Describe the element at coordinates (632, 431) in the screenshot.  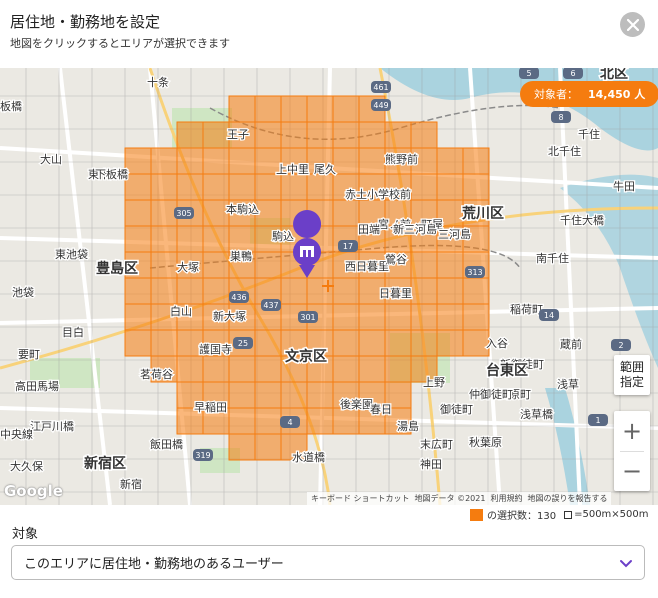
I see `zoom-in-button: +` at that location.